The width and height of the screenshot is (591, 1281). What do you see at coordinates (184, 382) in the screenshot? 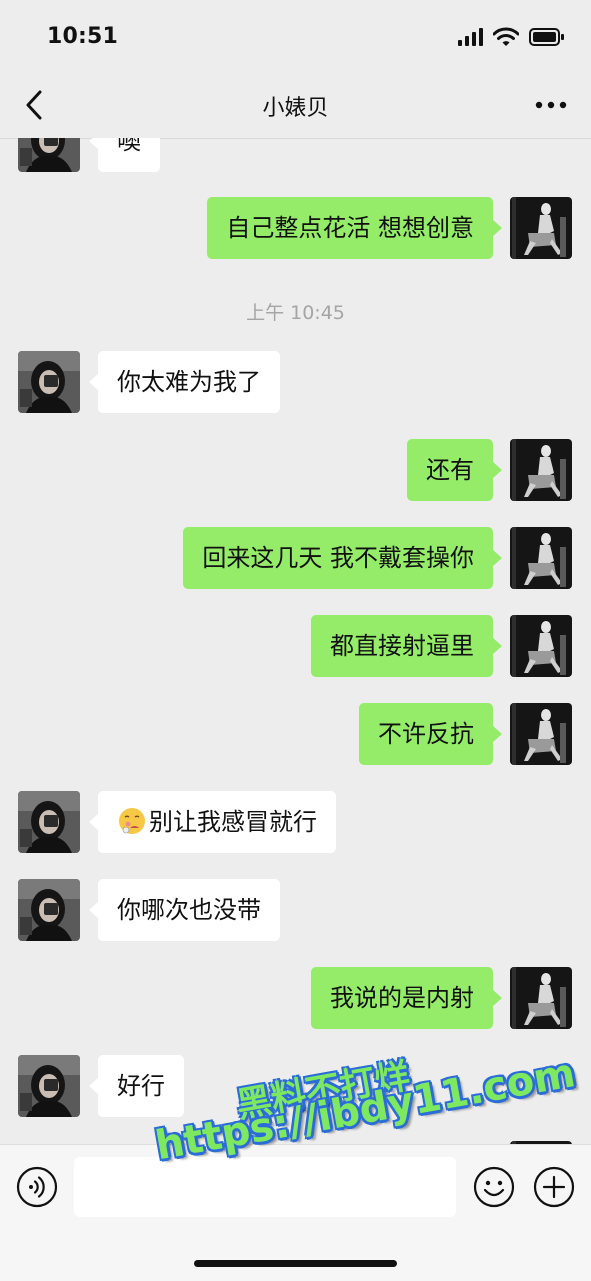
I see `message-bubble: 你太难为我了` at bounding box center [184, 382].